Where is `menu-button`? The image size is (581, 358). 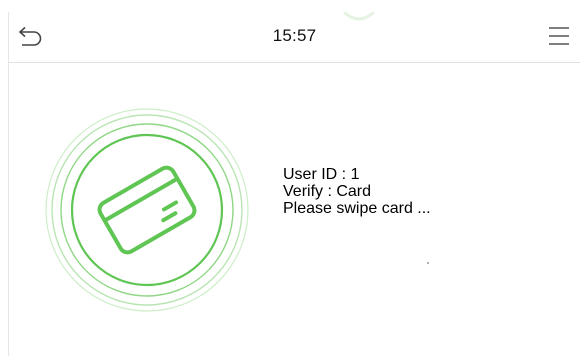
menu-button is located at coordinates (559, 36).